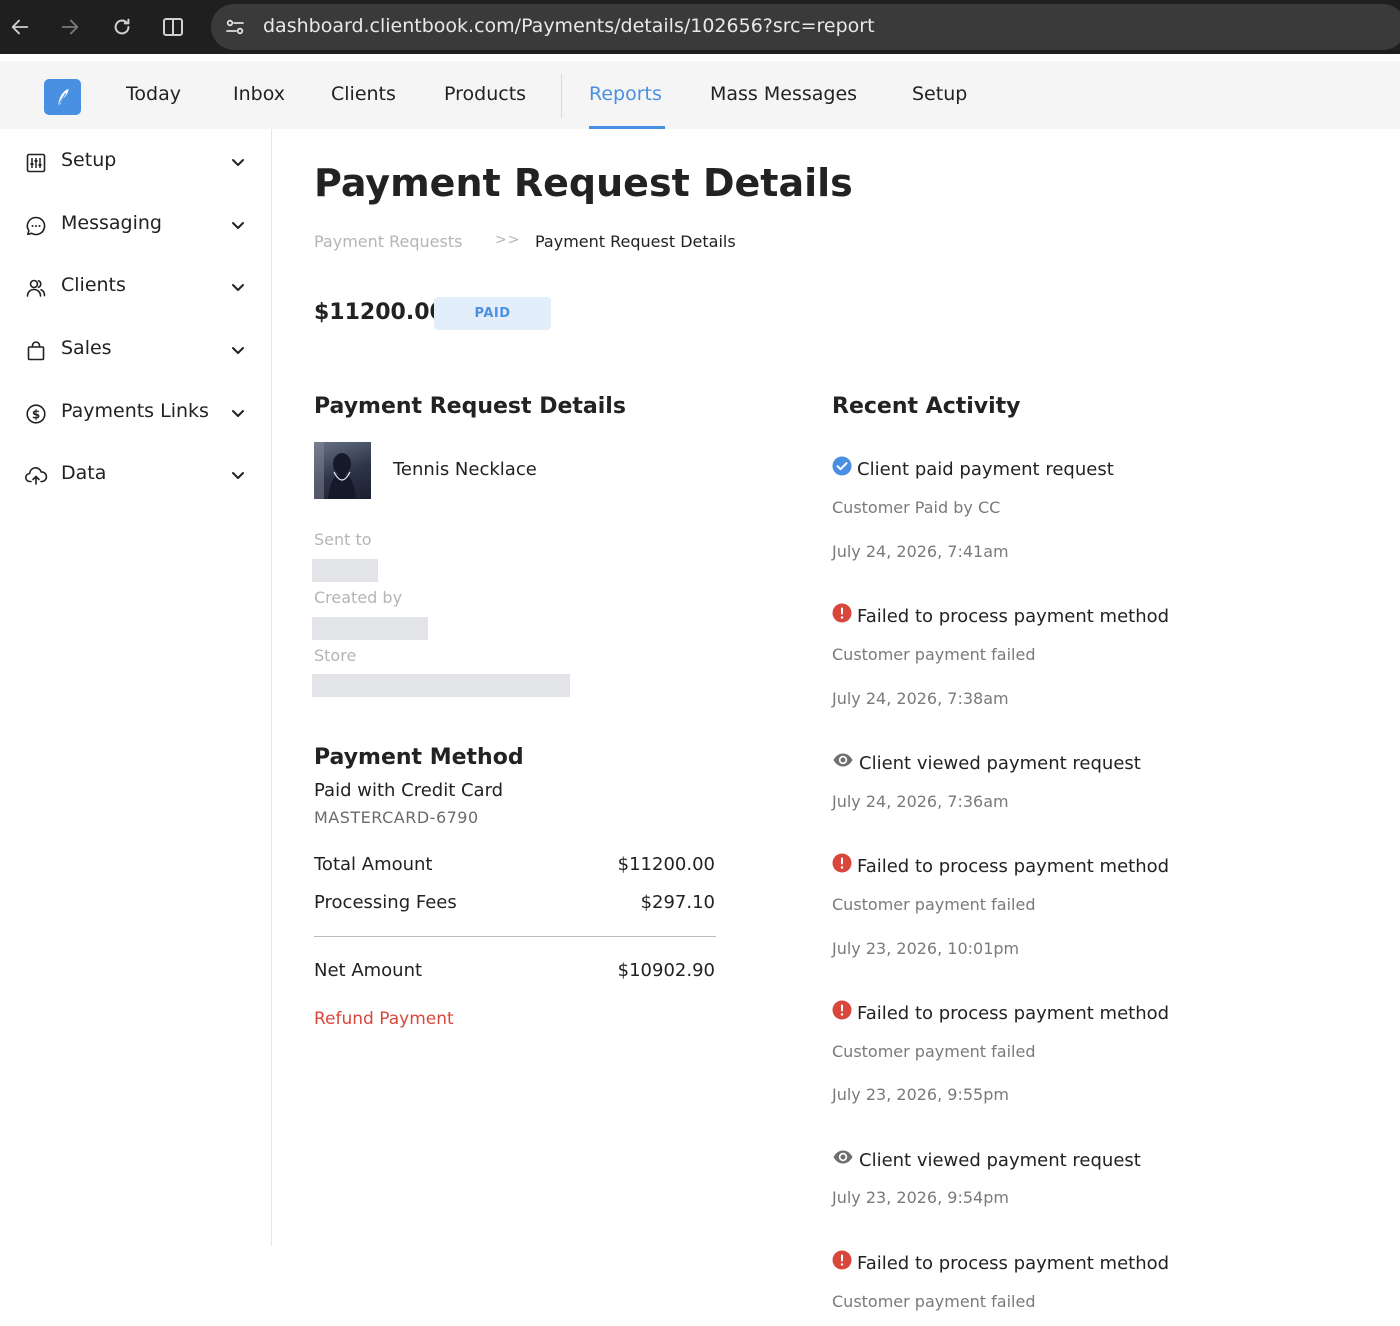  I want to click on product-name: Tennis Necklace, so click(465, 469).